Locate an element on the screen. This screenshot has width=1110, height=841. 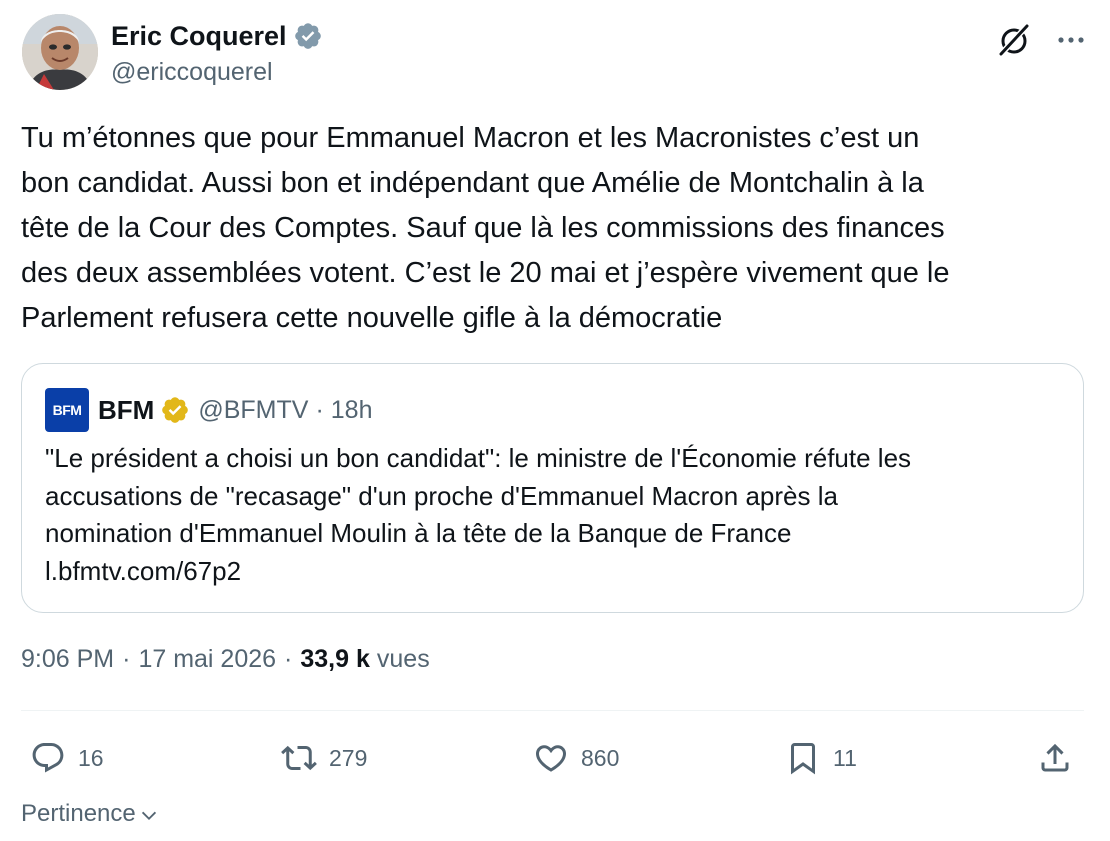
bookmark-count: 11 is located at coordinates (845, 757).